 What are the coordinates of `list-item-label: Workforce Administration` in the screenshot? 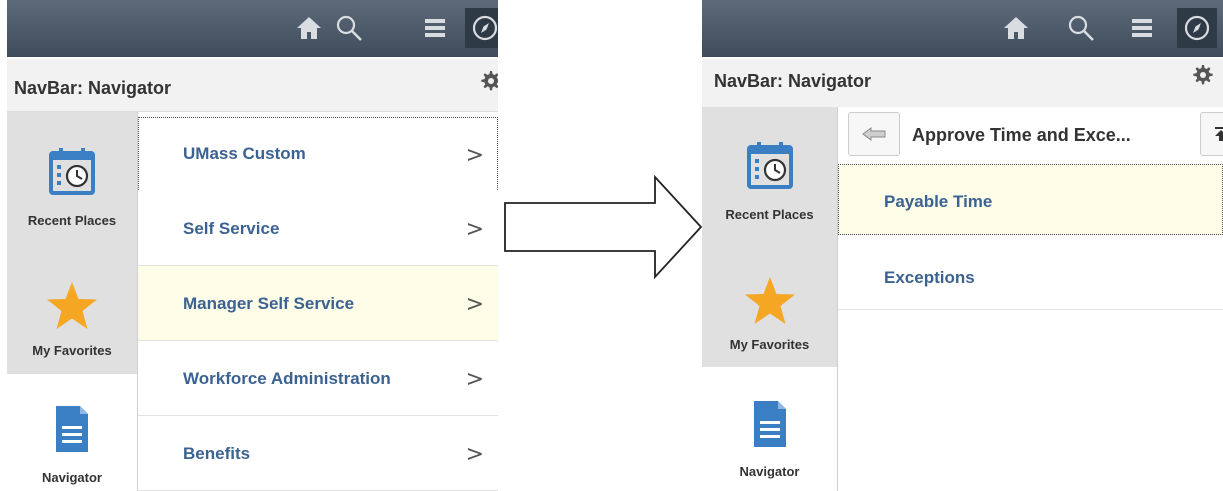 It's located at (287, 378).